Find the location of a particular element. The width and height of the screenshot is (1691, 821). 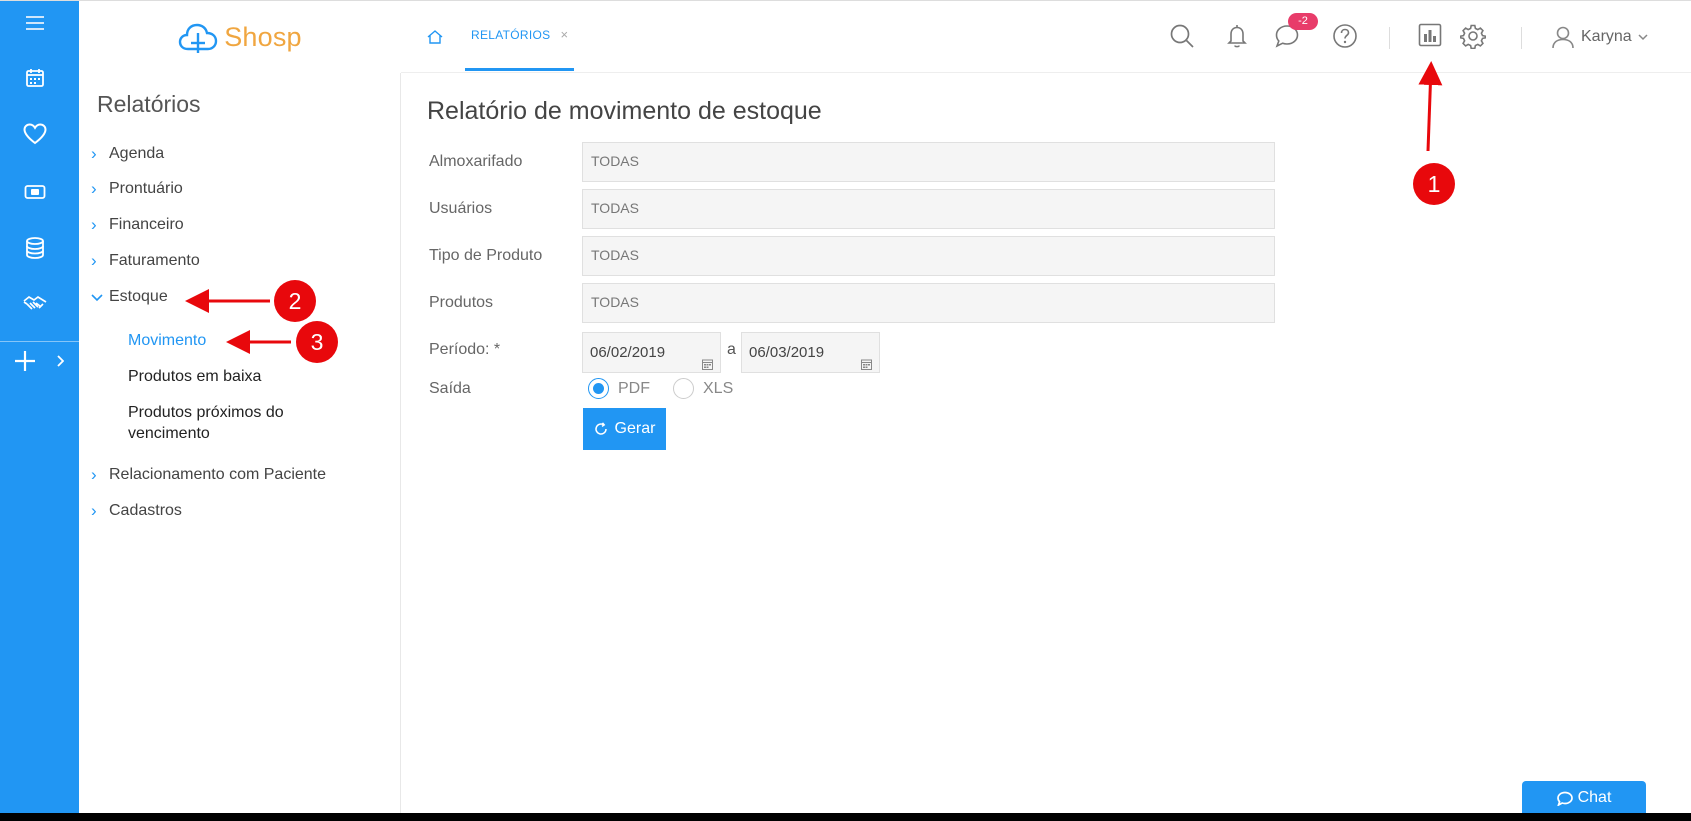

subitem-produtos-proximos-vencimento: Produtos próximos do vencimento is located at coordinates (228, 423).